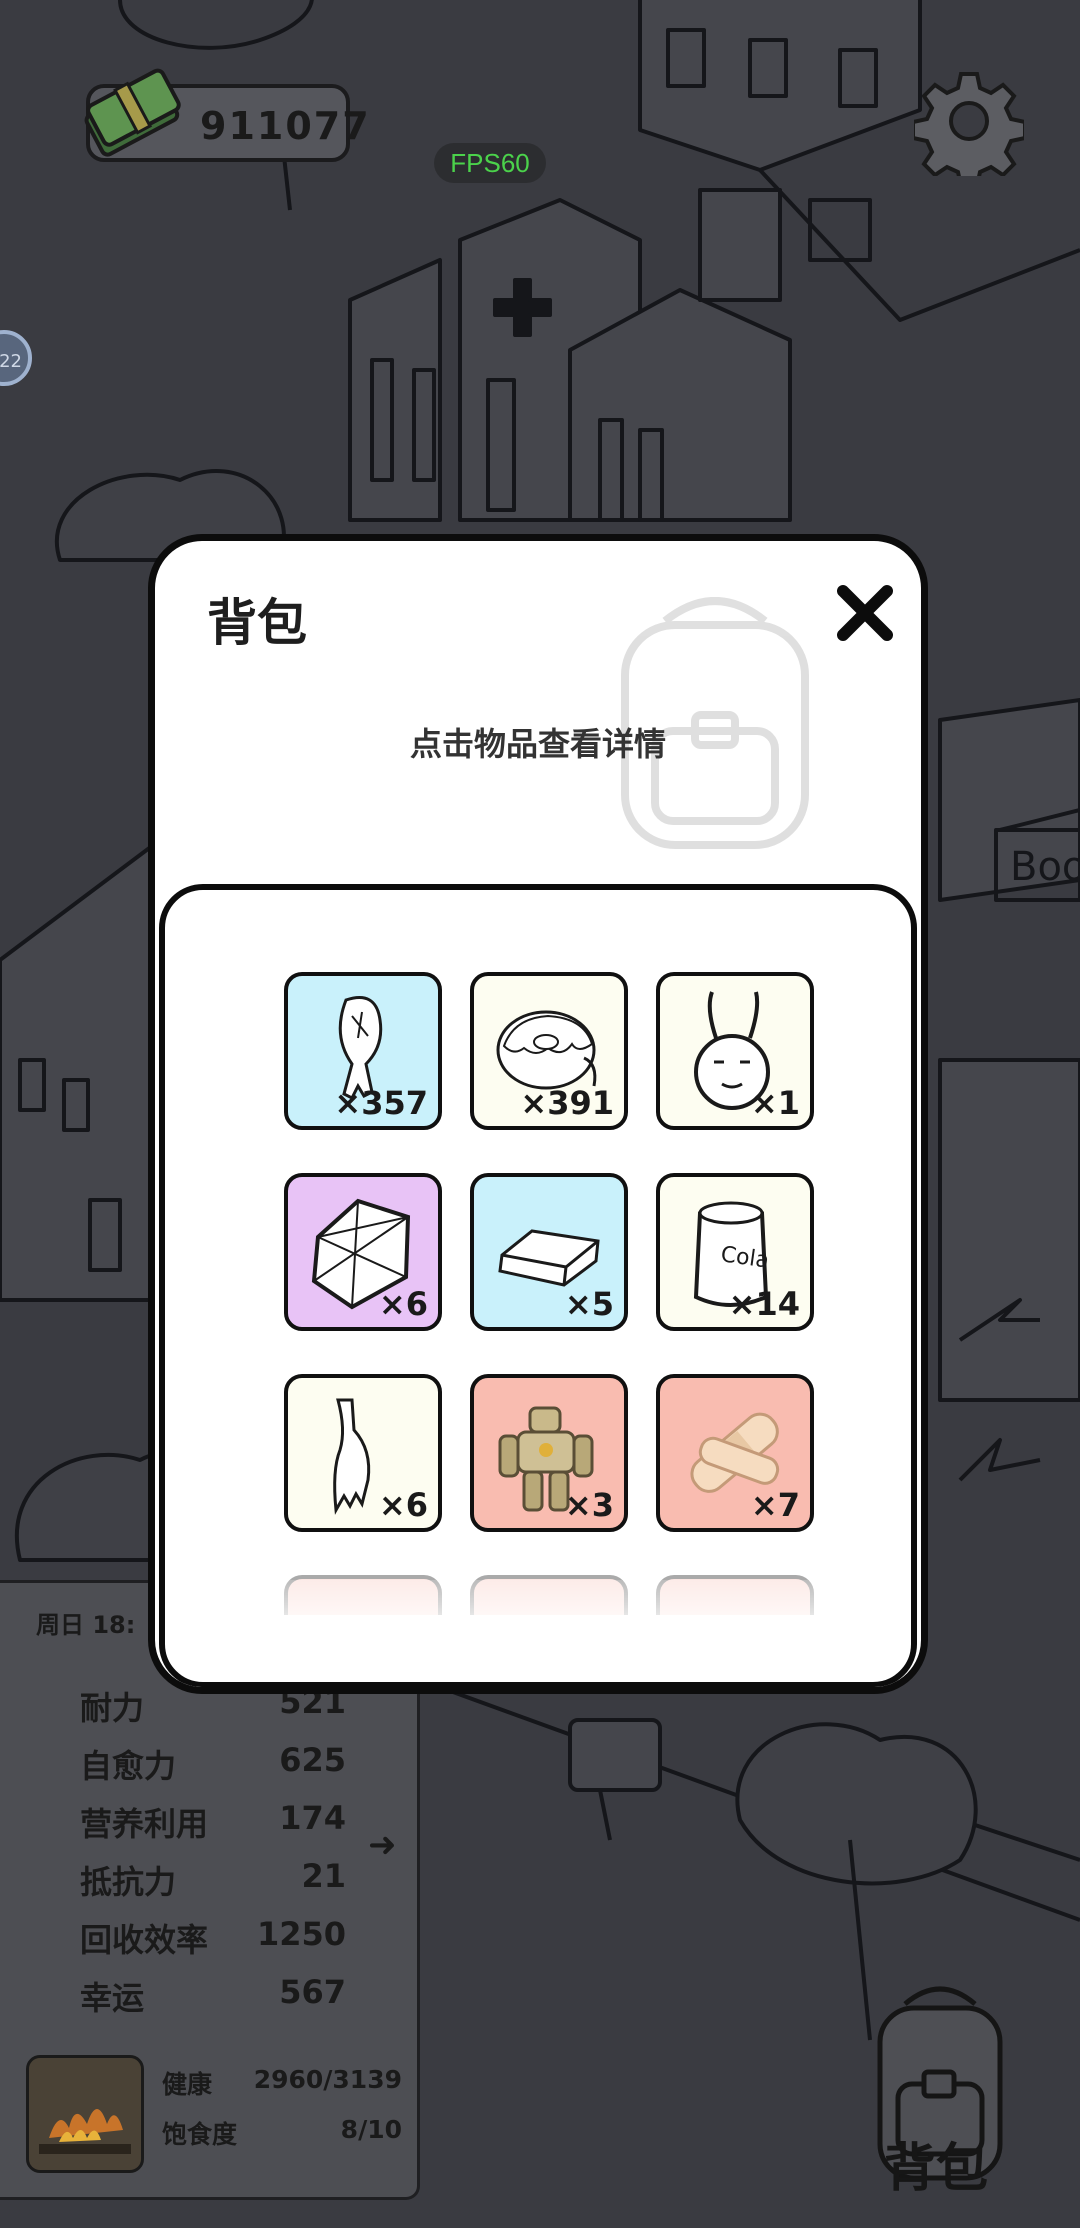 The image size is (1080, 2228). I want to click on stat-value: 21, so click(323, 1876).